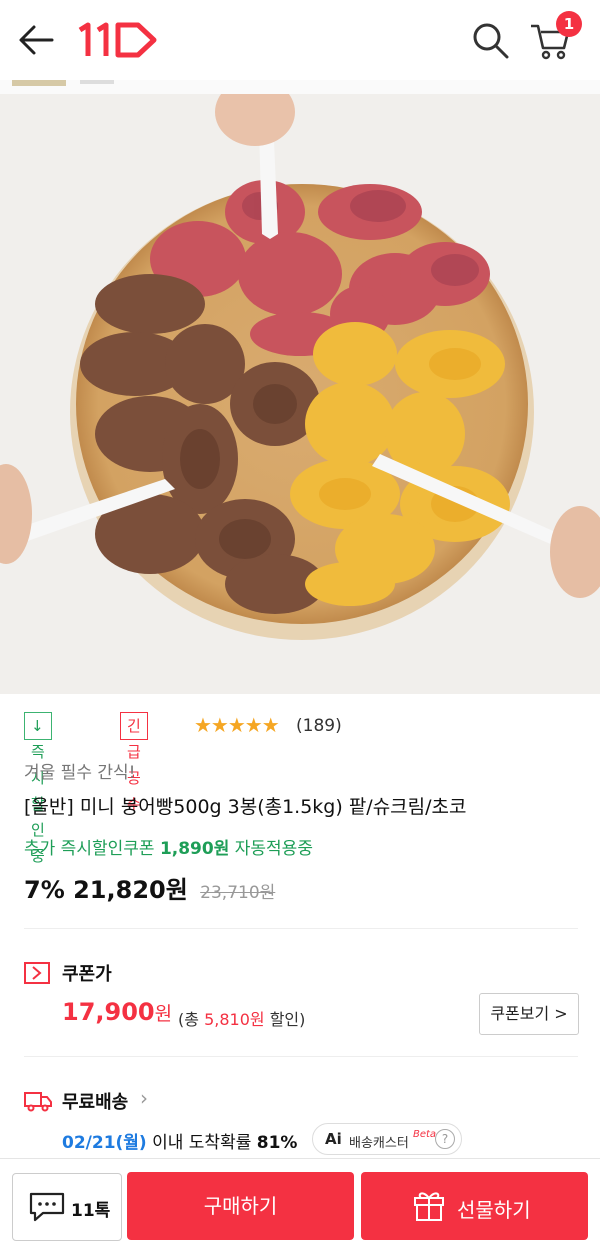 The image size is (600, 1245). Describe the element at coordinates (429, 1206) in the screenshot. I see `gift-icon` at that location.